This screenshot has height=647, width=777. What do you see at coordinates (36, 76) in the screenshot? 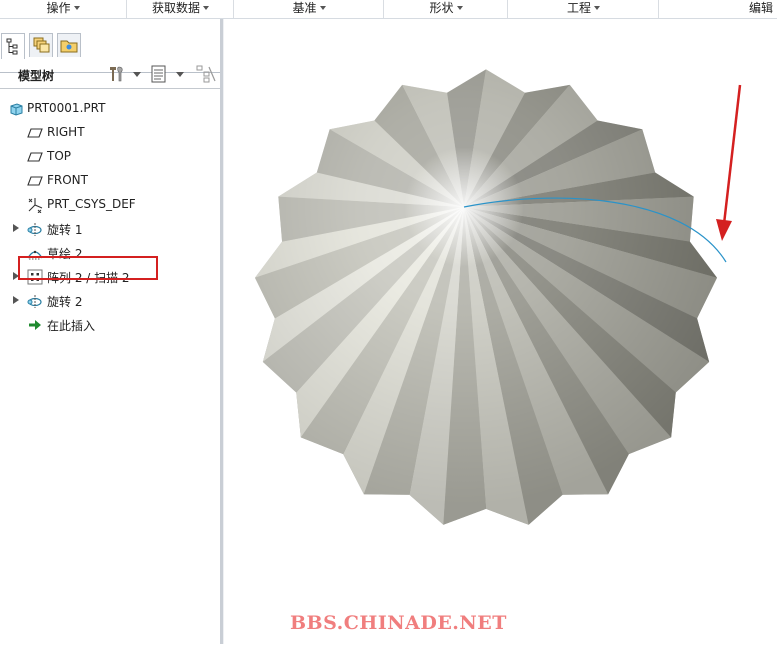
I see `panel-title: 模型树` at bounding box center [36, 76].